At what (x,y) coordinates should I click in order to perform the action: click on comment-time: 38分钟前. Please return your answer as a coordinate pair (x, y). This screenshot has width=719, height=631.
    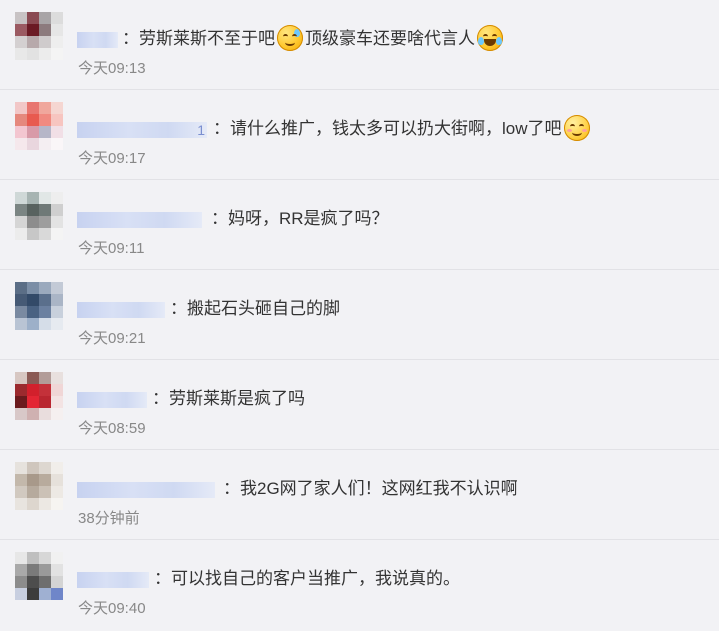
    Looking at the image, I should click on (109, 518).